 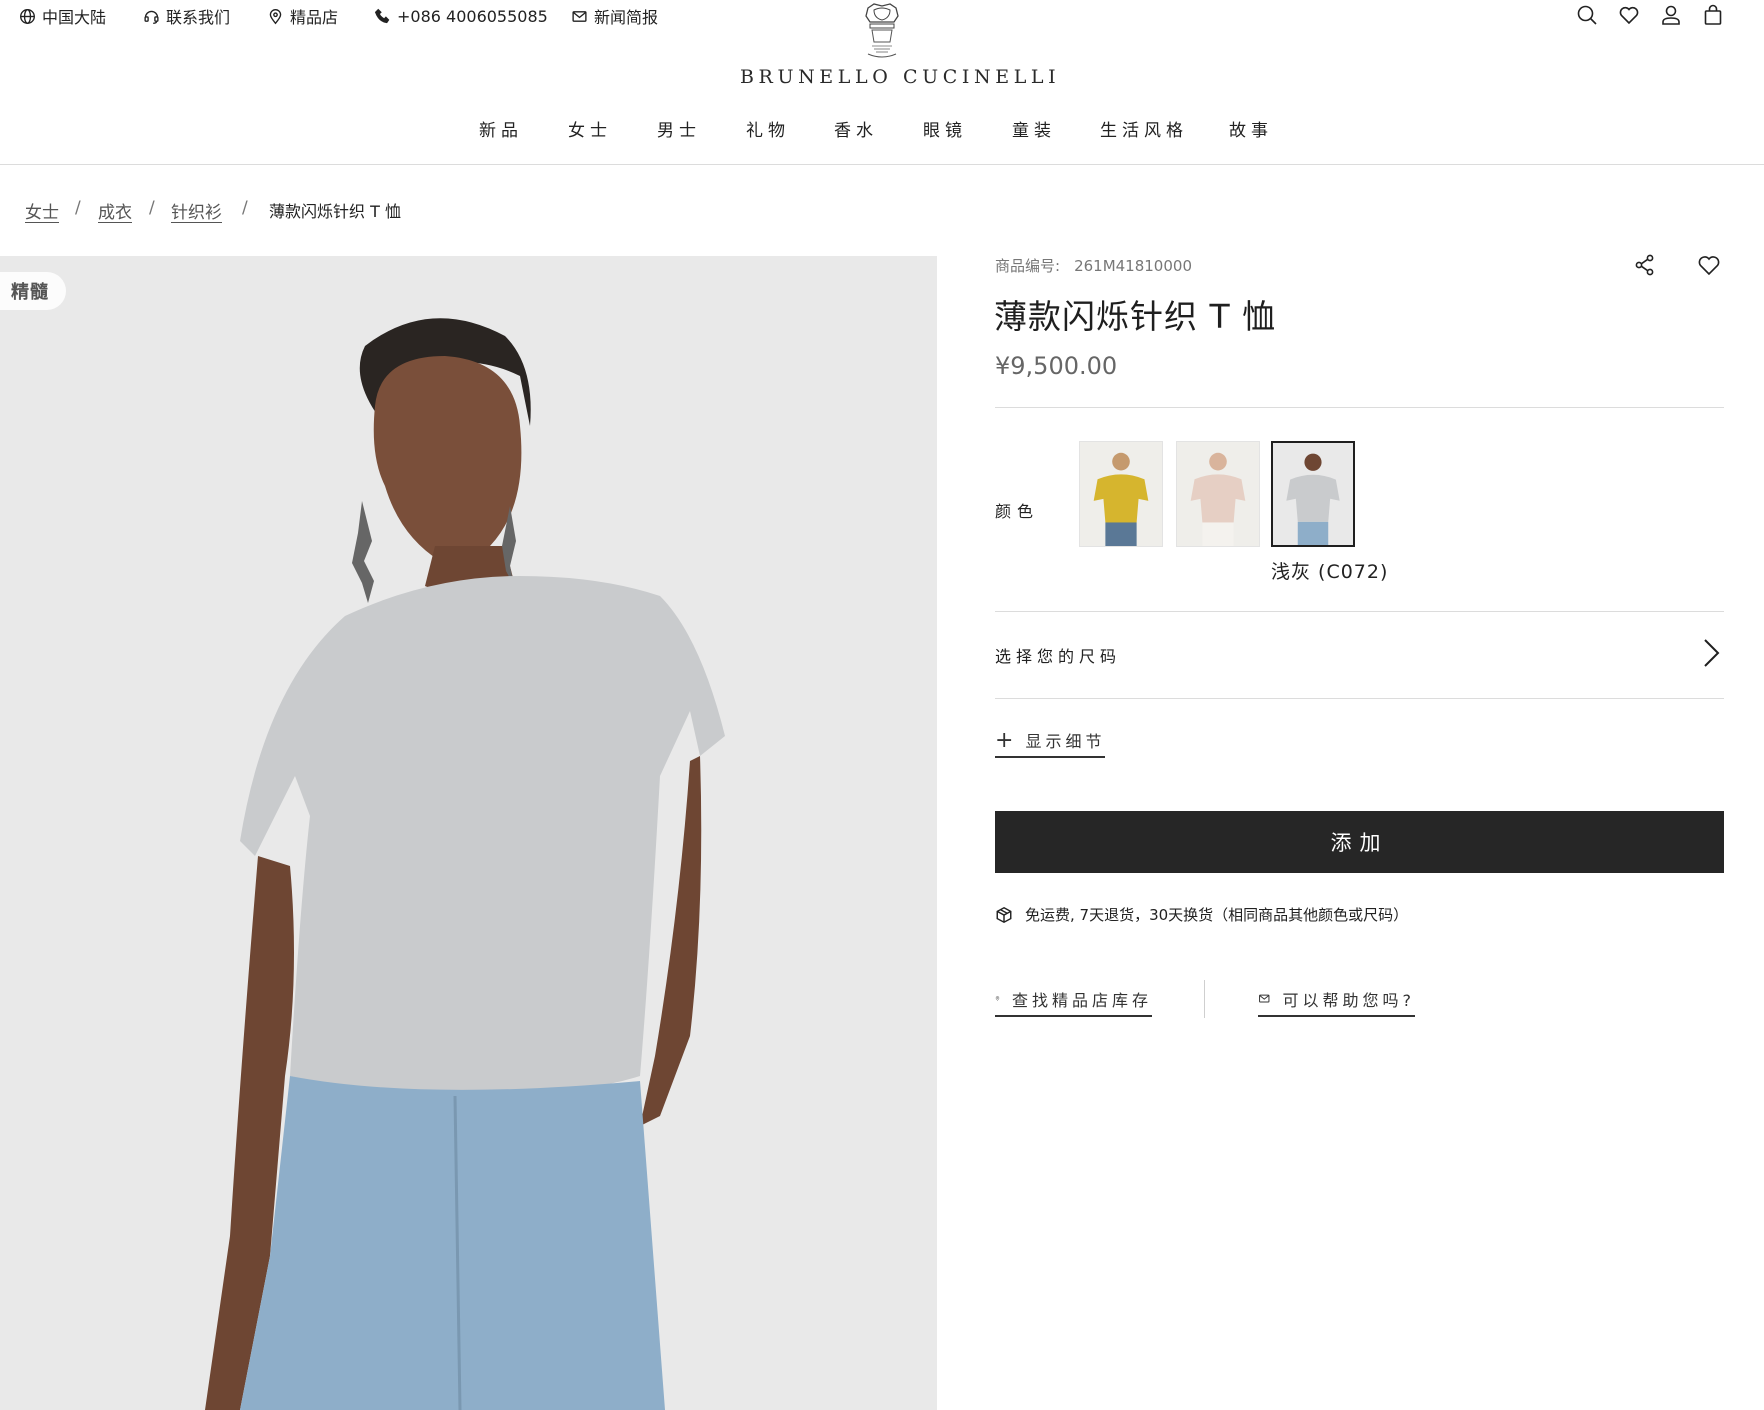 I want to click on boutiques-link: 精品店, so click(x=302, y=16).